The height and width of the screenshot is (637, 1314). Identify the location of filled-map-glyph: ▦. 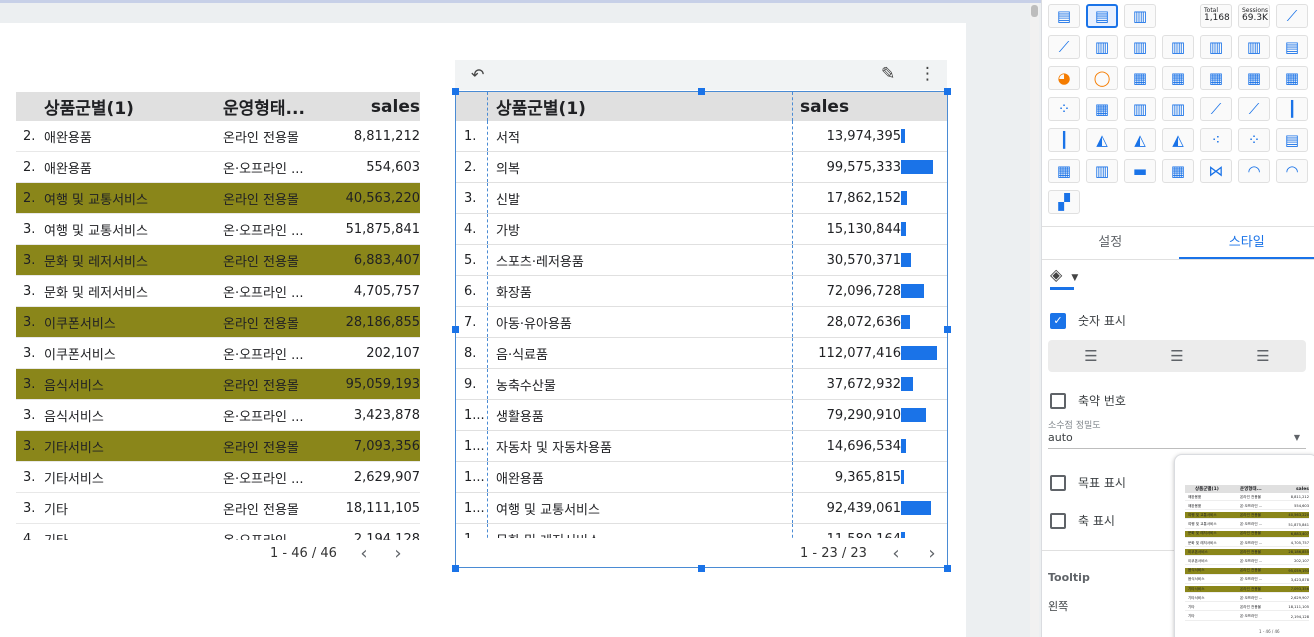
(1292, 78).